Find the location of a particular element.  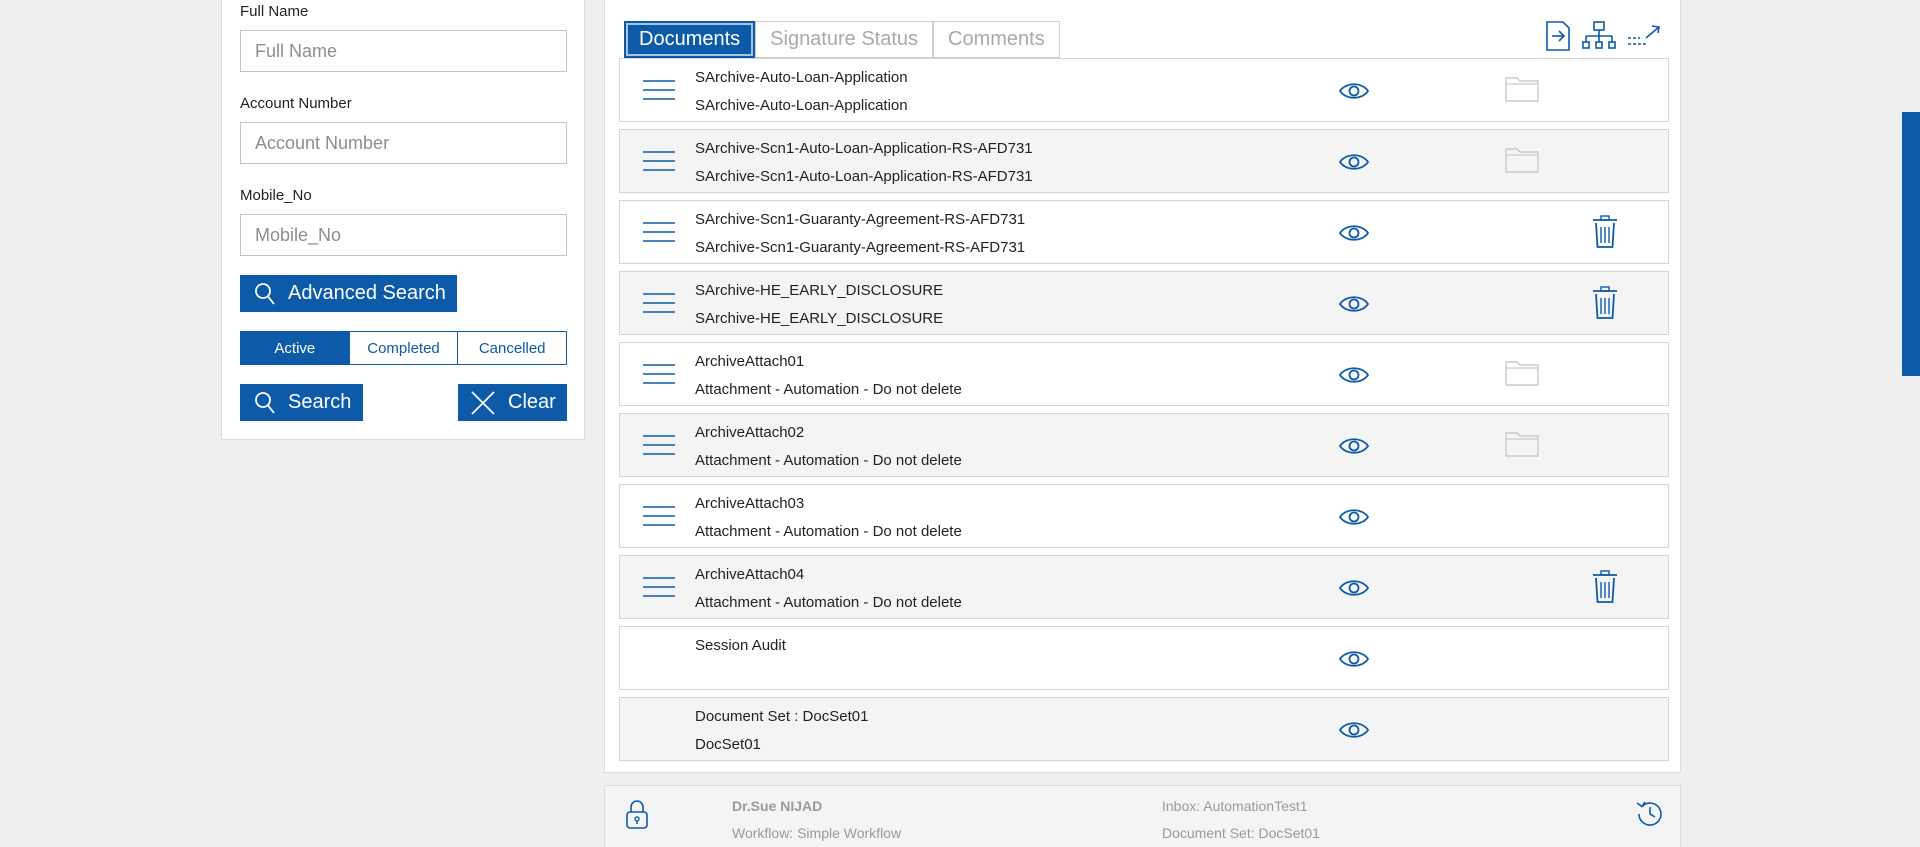

document-title: SArchive-Auto-Loan-Application is located at coordinates (801, 77).